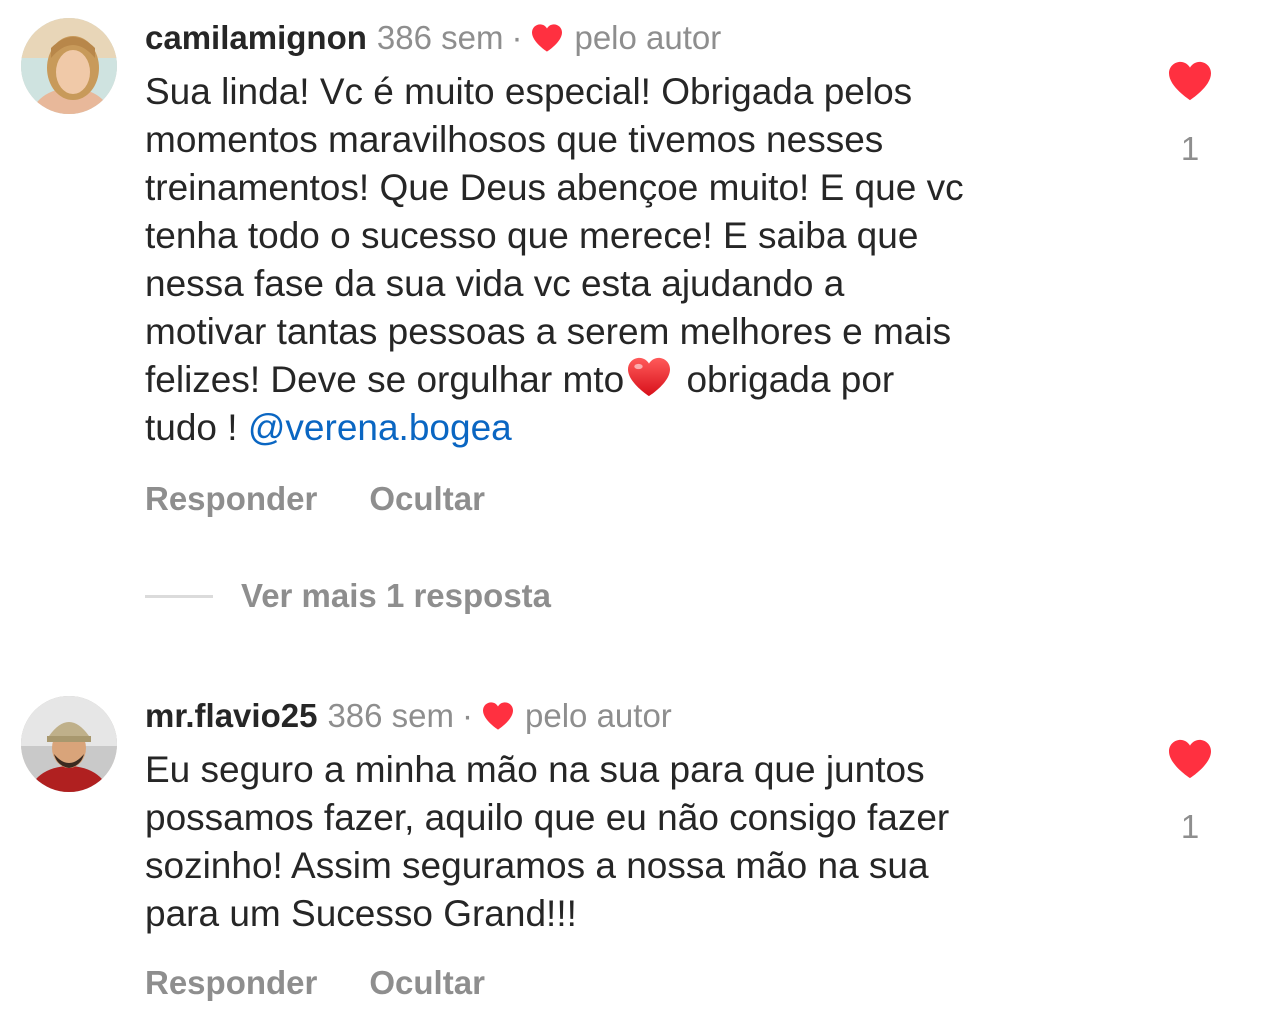  What do you see at coordinates (69, 66) in the screenshot?
I see `avatar-camilamignon` at bounding box center [69, 66].